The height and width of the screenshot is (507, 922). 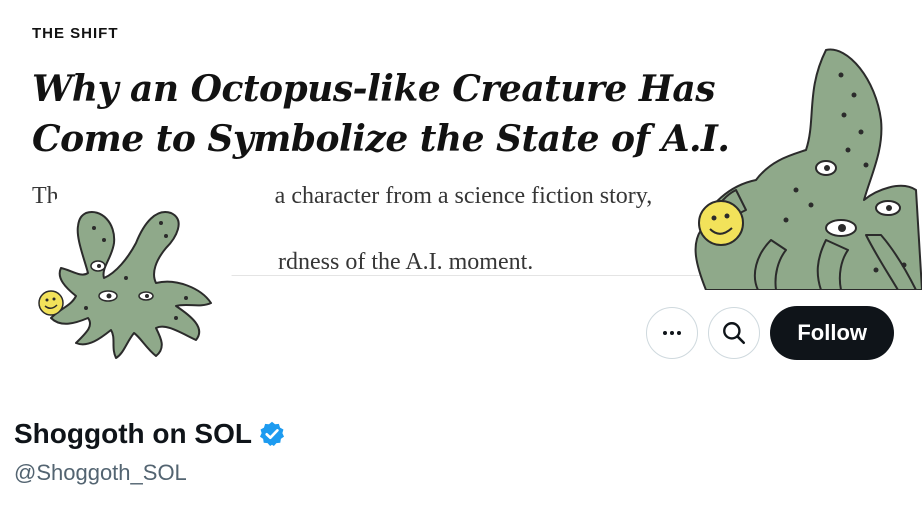 I want to click on profile-avatar, so click(x=123, y=285).